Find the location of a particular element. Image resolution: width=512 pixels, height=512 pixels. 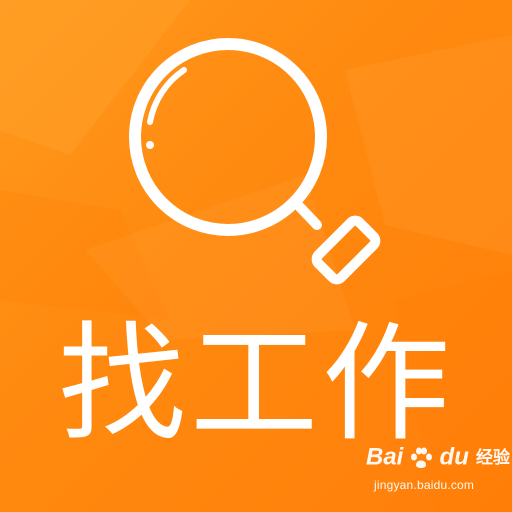

baidu-jingyan-watermark: Bai du 经验 jingyan.baidu.com is located at coordinates (438, 470).